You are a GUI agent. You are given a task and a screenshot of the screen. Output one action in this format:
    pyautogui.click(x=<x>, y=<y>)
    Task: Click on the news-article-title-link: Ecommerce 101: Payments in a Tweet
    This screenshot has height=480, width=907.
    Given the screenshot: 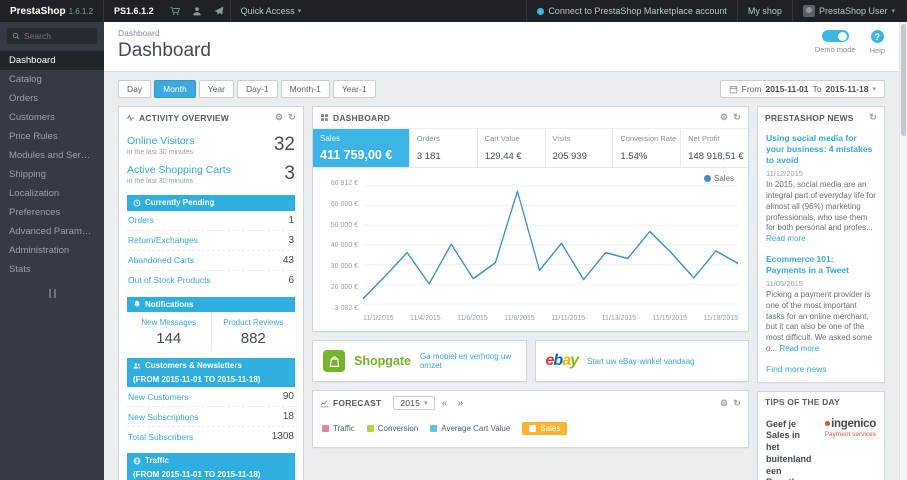 What is the action you would take?
    pyautogui.click(x=821, y=265)
    